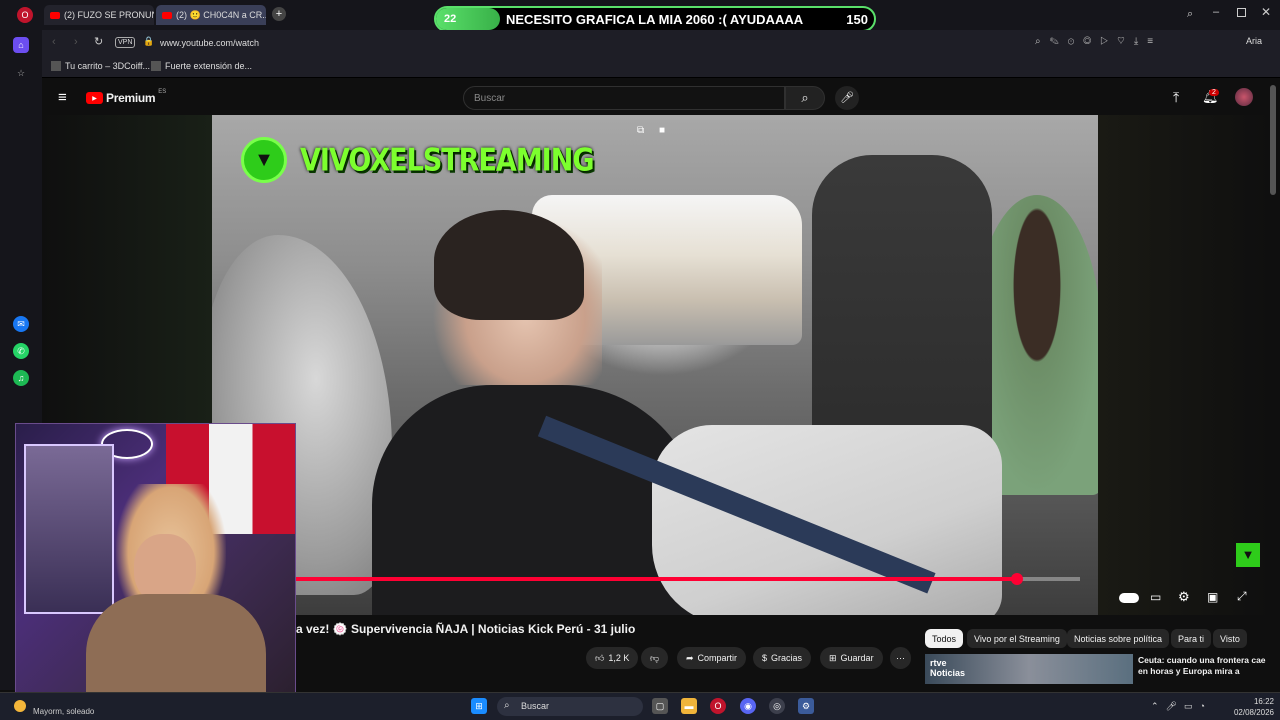  Describe the element at coordinates (1190, 14) in the screenshot. I see `search-tabs-icon: ⌕` at that location.